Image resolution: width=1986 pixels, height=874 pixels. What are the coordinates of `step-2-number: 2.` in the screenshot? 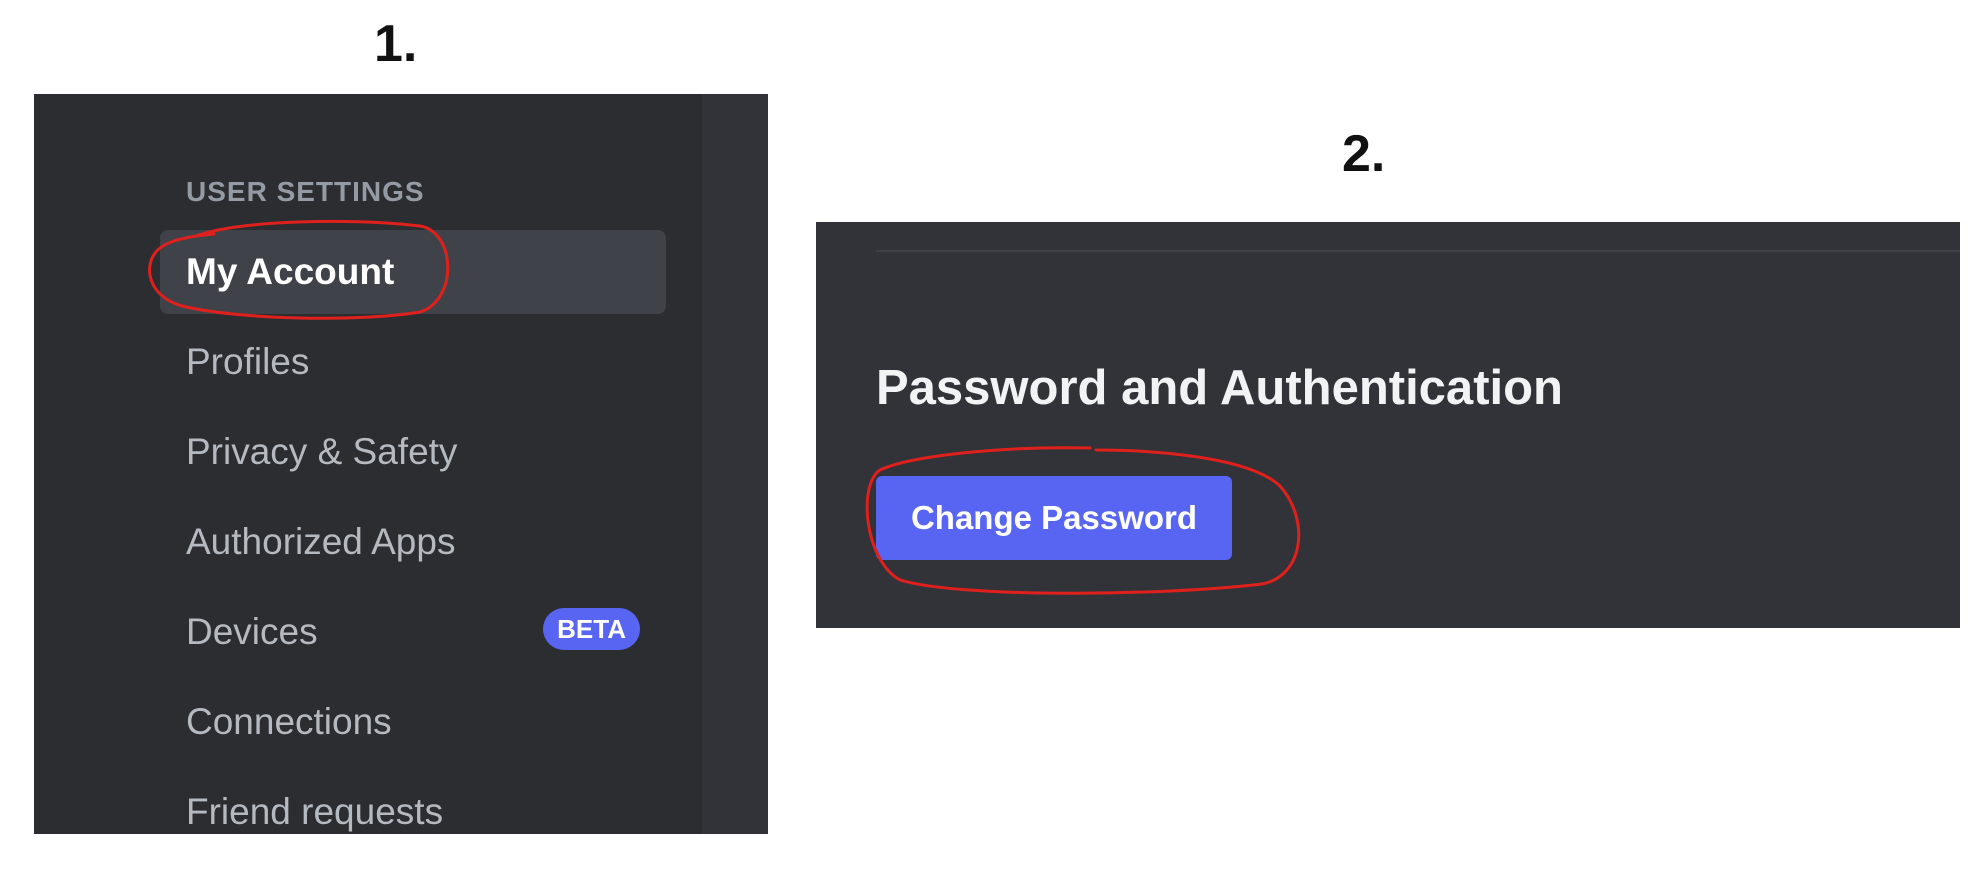 It's located at (1364, 154).